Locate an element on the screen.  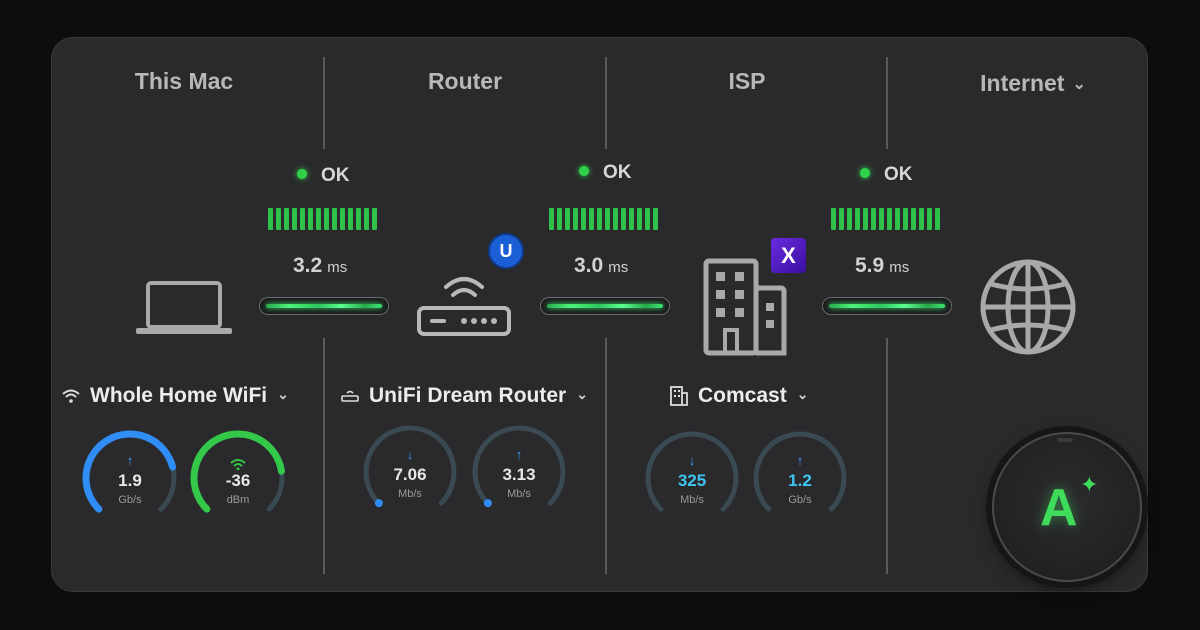
router-small-icon is located at coordinates (350, 397).